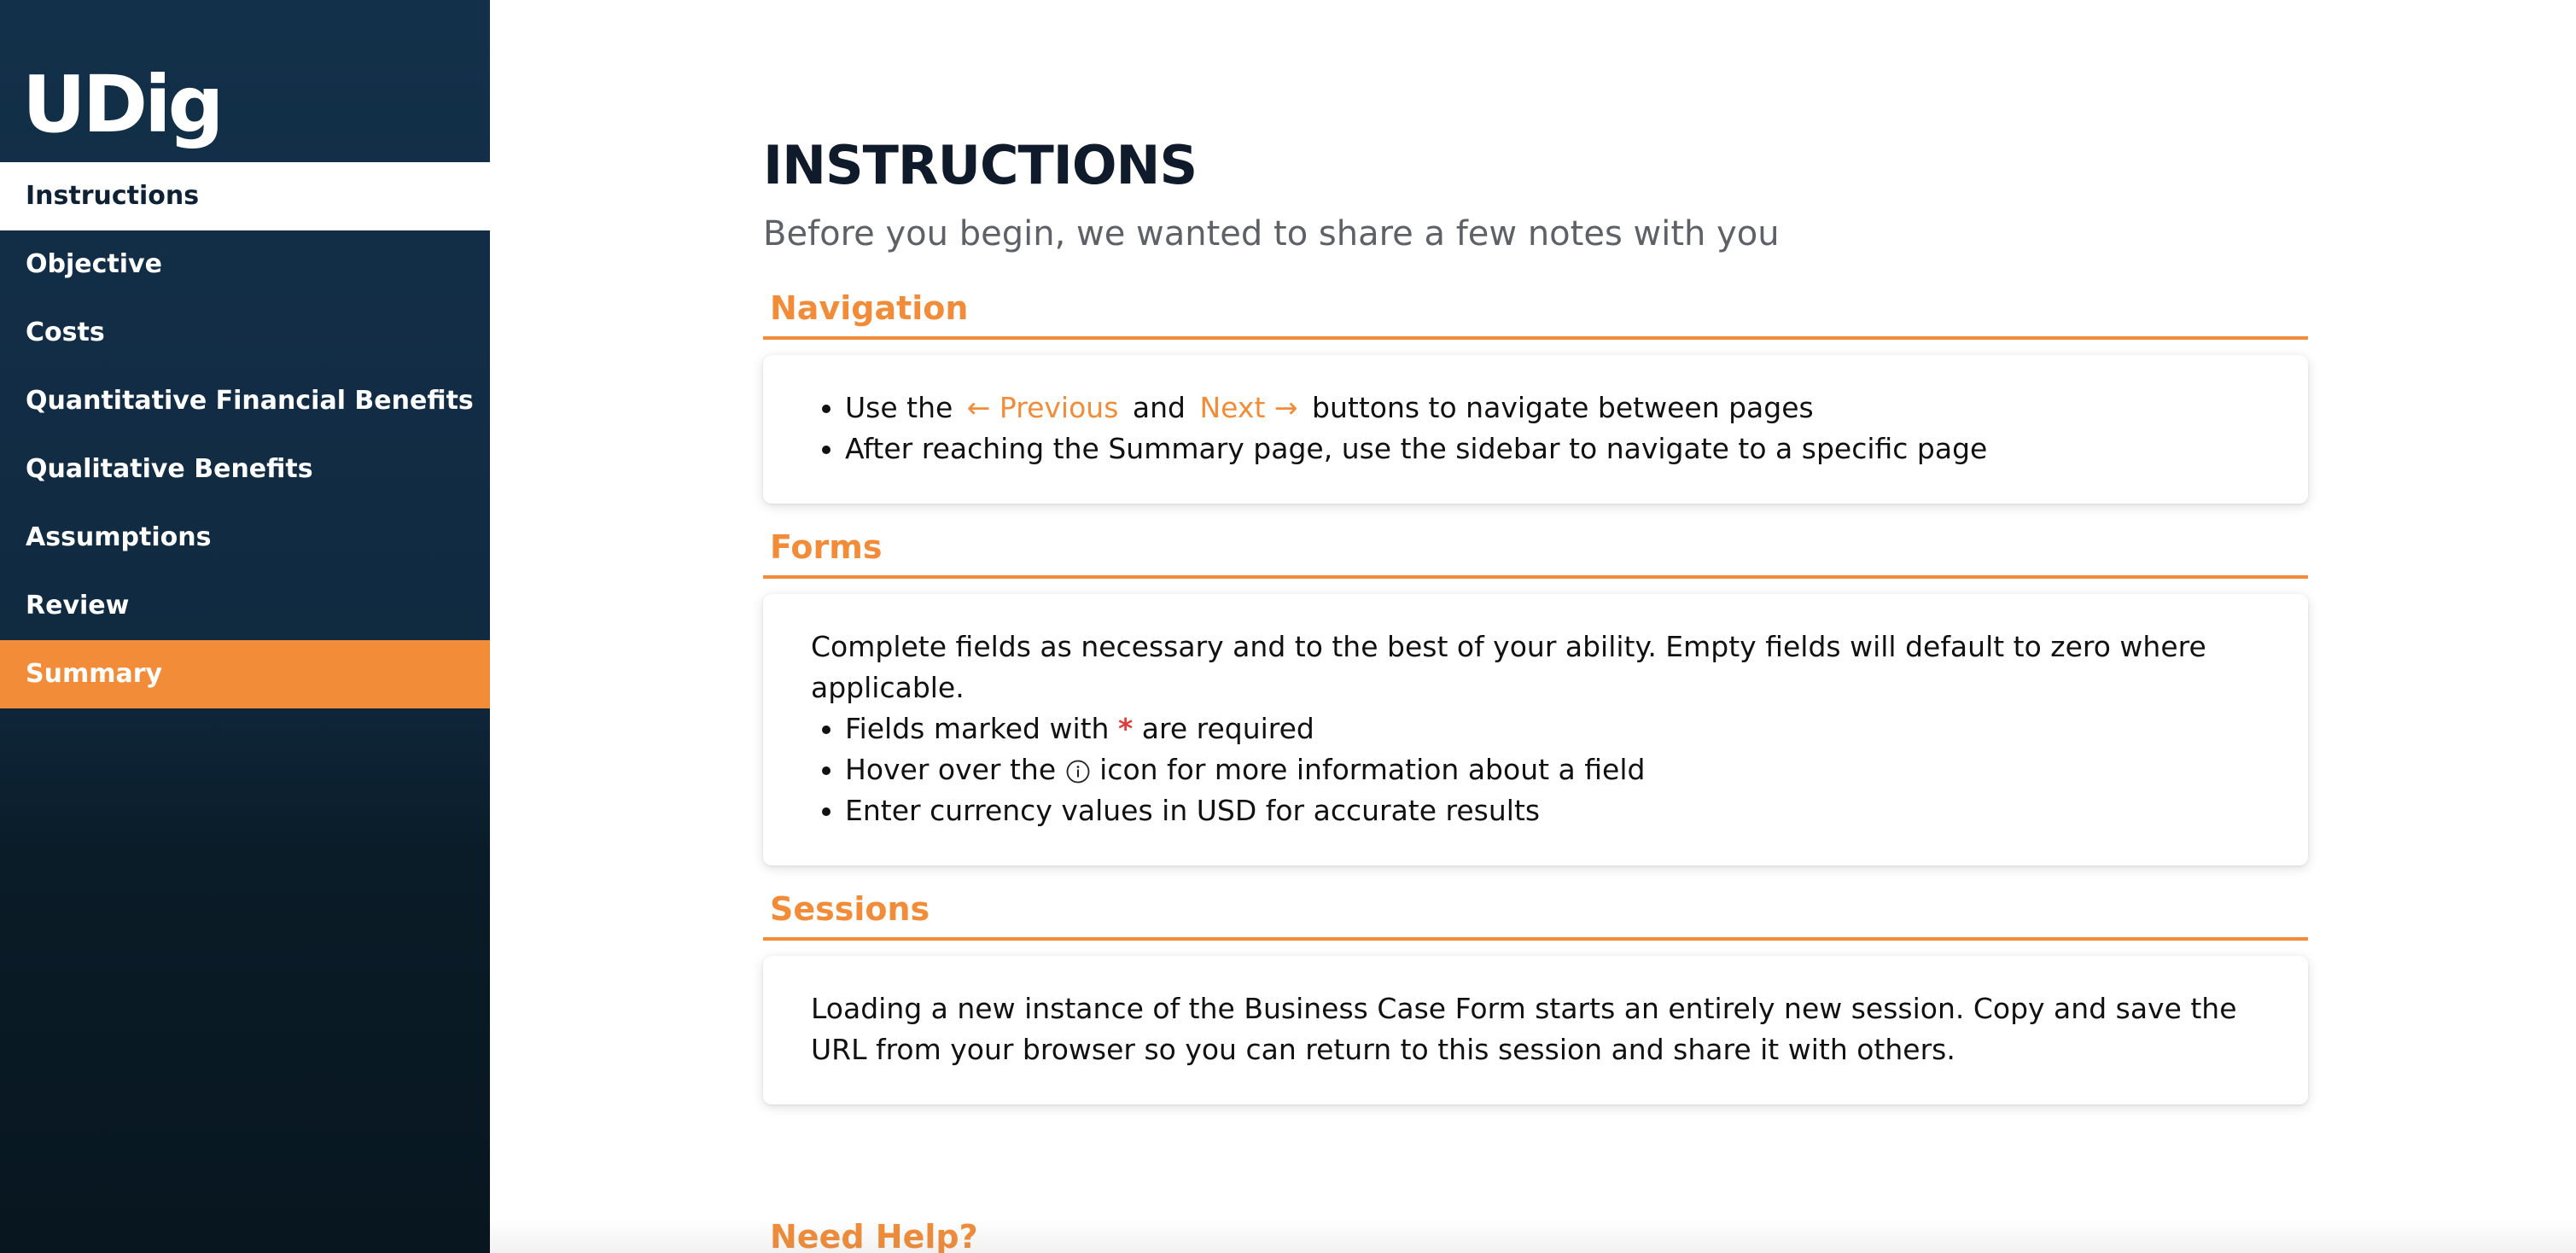 This screenshot has height=1253, width=2576. Describe the element at coordinates (977, 728) in the screenshot. I see `required-prefix: Fields marked with` at that location.